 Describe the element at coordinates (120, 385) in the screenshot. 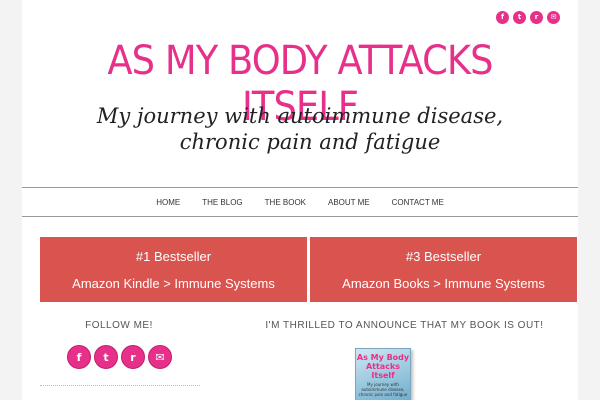

I see `sidebar-divider` at that location.